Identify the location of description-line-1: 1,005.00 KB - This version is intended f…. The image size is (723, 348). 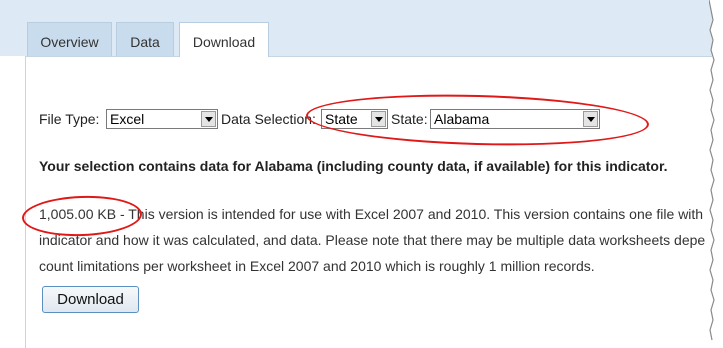
(371, 214).